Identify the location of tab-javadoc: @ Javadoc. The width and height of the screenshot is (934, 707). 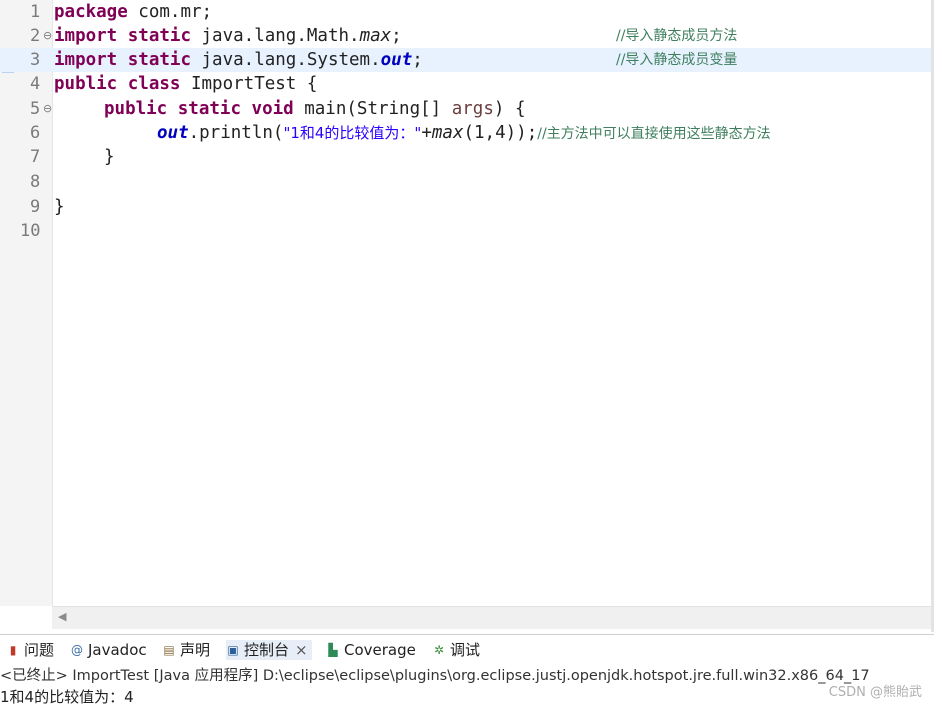
(108, 650).